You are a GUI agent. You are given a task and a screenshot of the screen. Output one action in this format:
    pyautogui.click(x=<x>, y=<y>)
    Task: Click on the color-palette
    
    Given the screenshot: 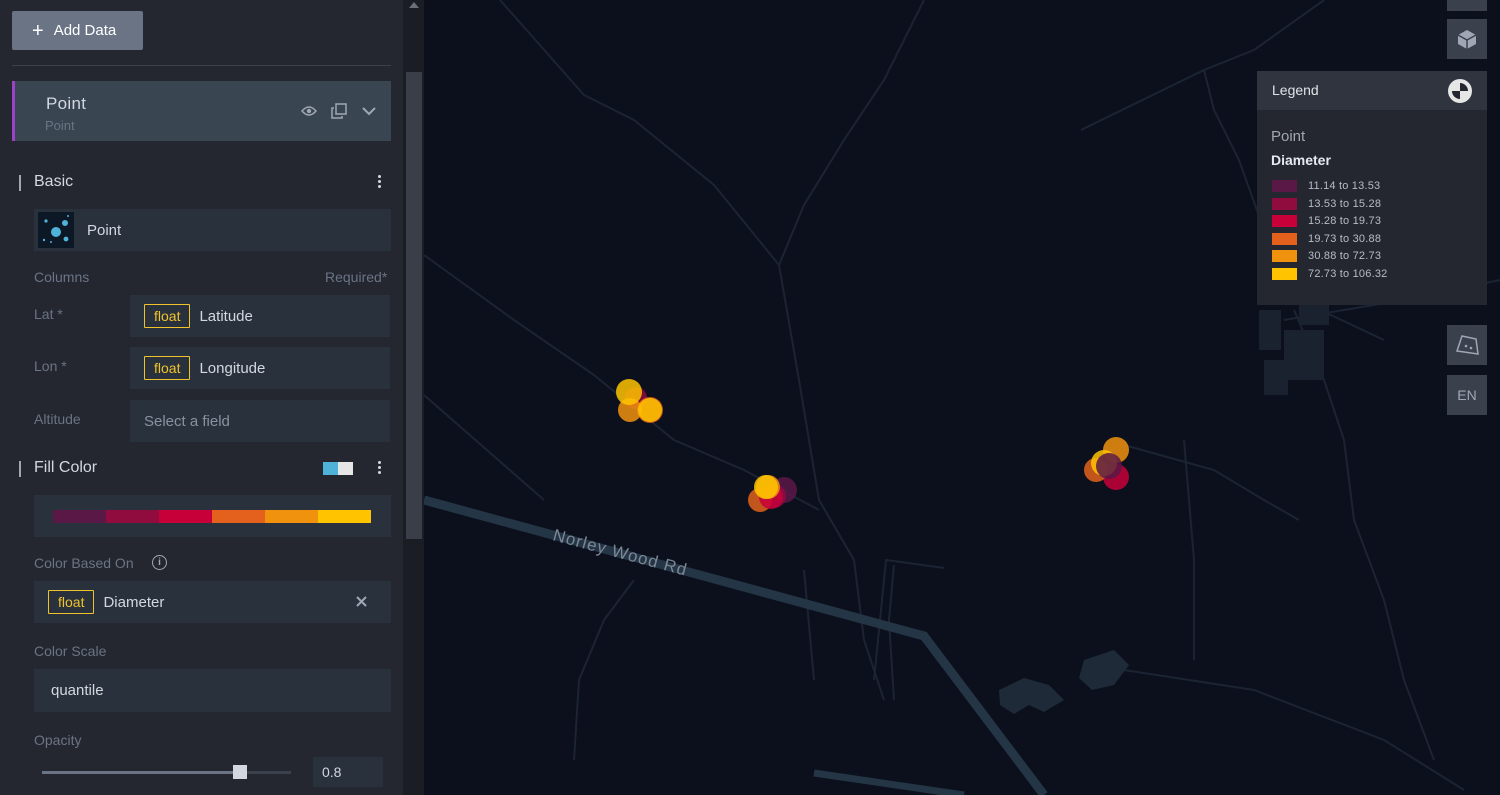 What is the action you would take?
    pyautogui.click(x=212, y=516)
    